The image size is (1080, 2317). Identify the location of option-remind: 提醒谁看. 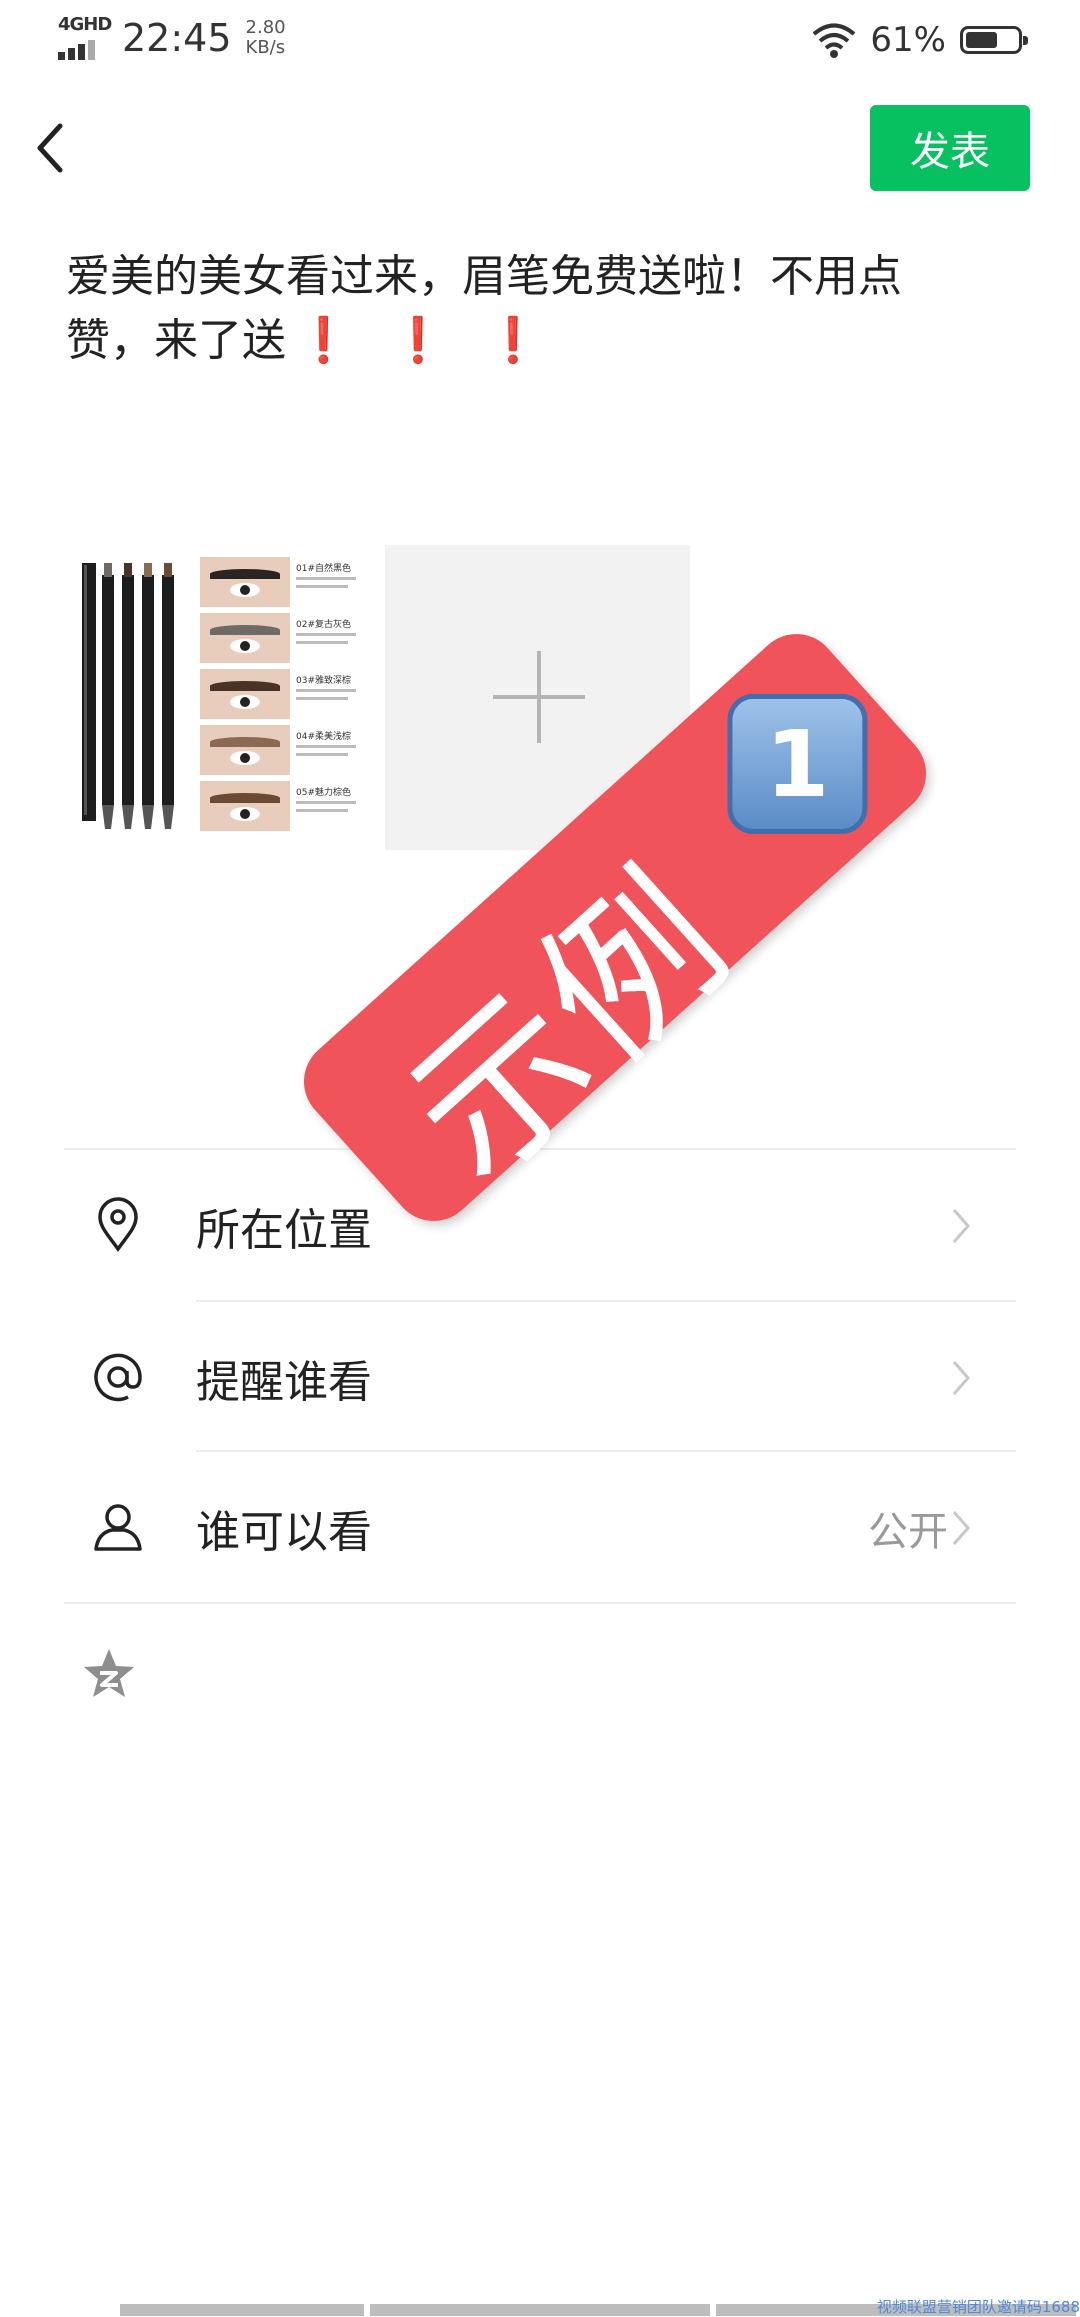
(540, 1377).